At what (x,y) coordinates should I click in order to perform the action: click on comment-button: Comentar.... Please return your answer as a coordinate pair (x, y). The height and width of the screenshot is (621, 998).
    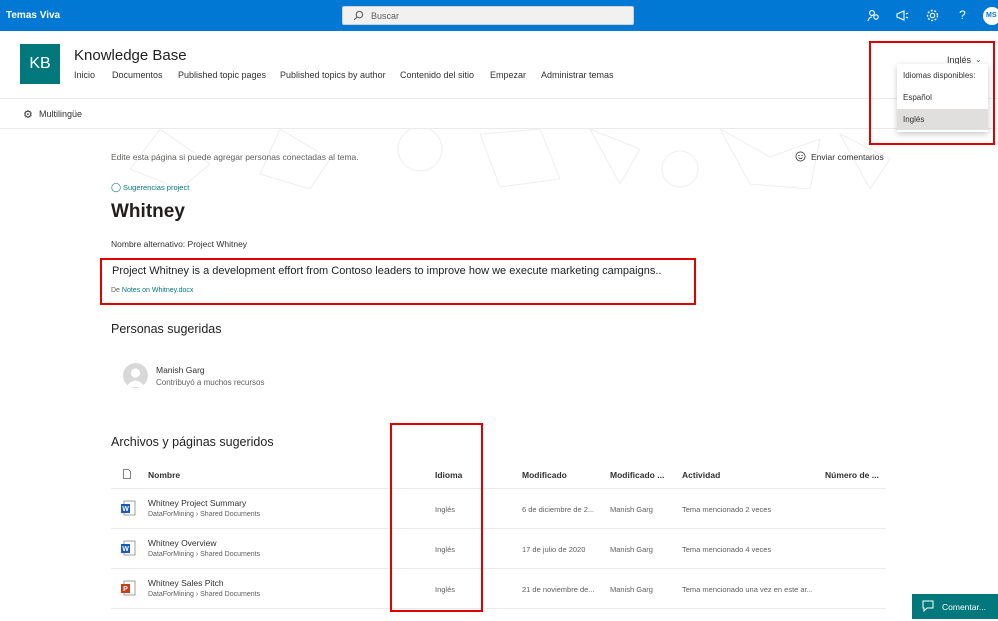
    Looking at the image, I should click on (955, 606).